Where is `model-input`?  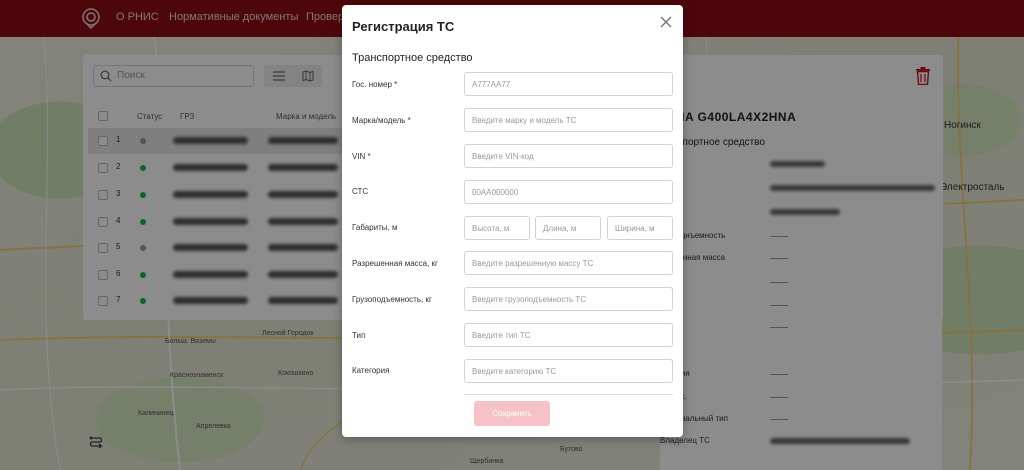 model-input is located at coordinates (568, 120).